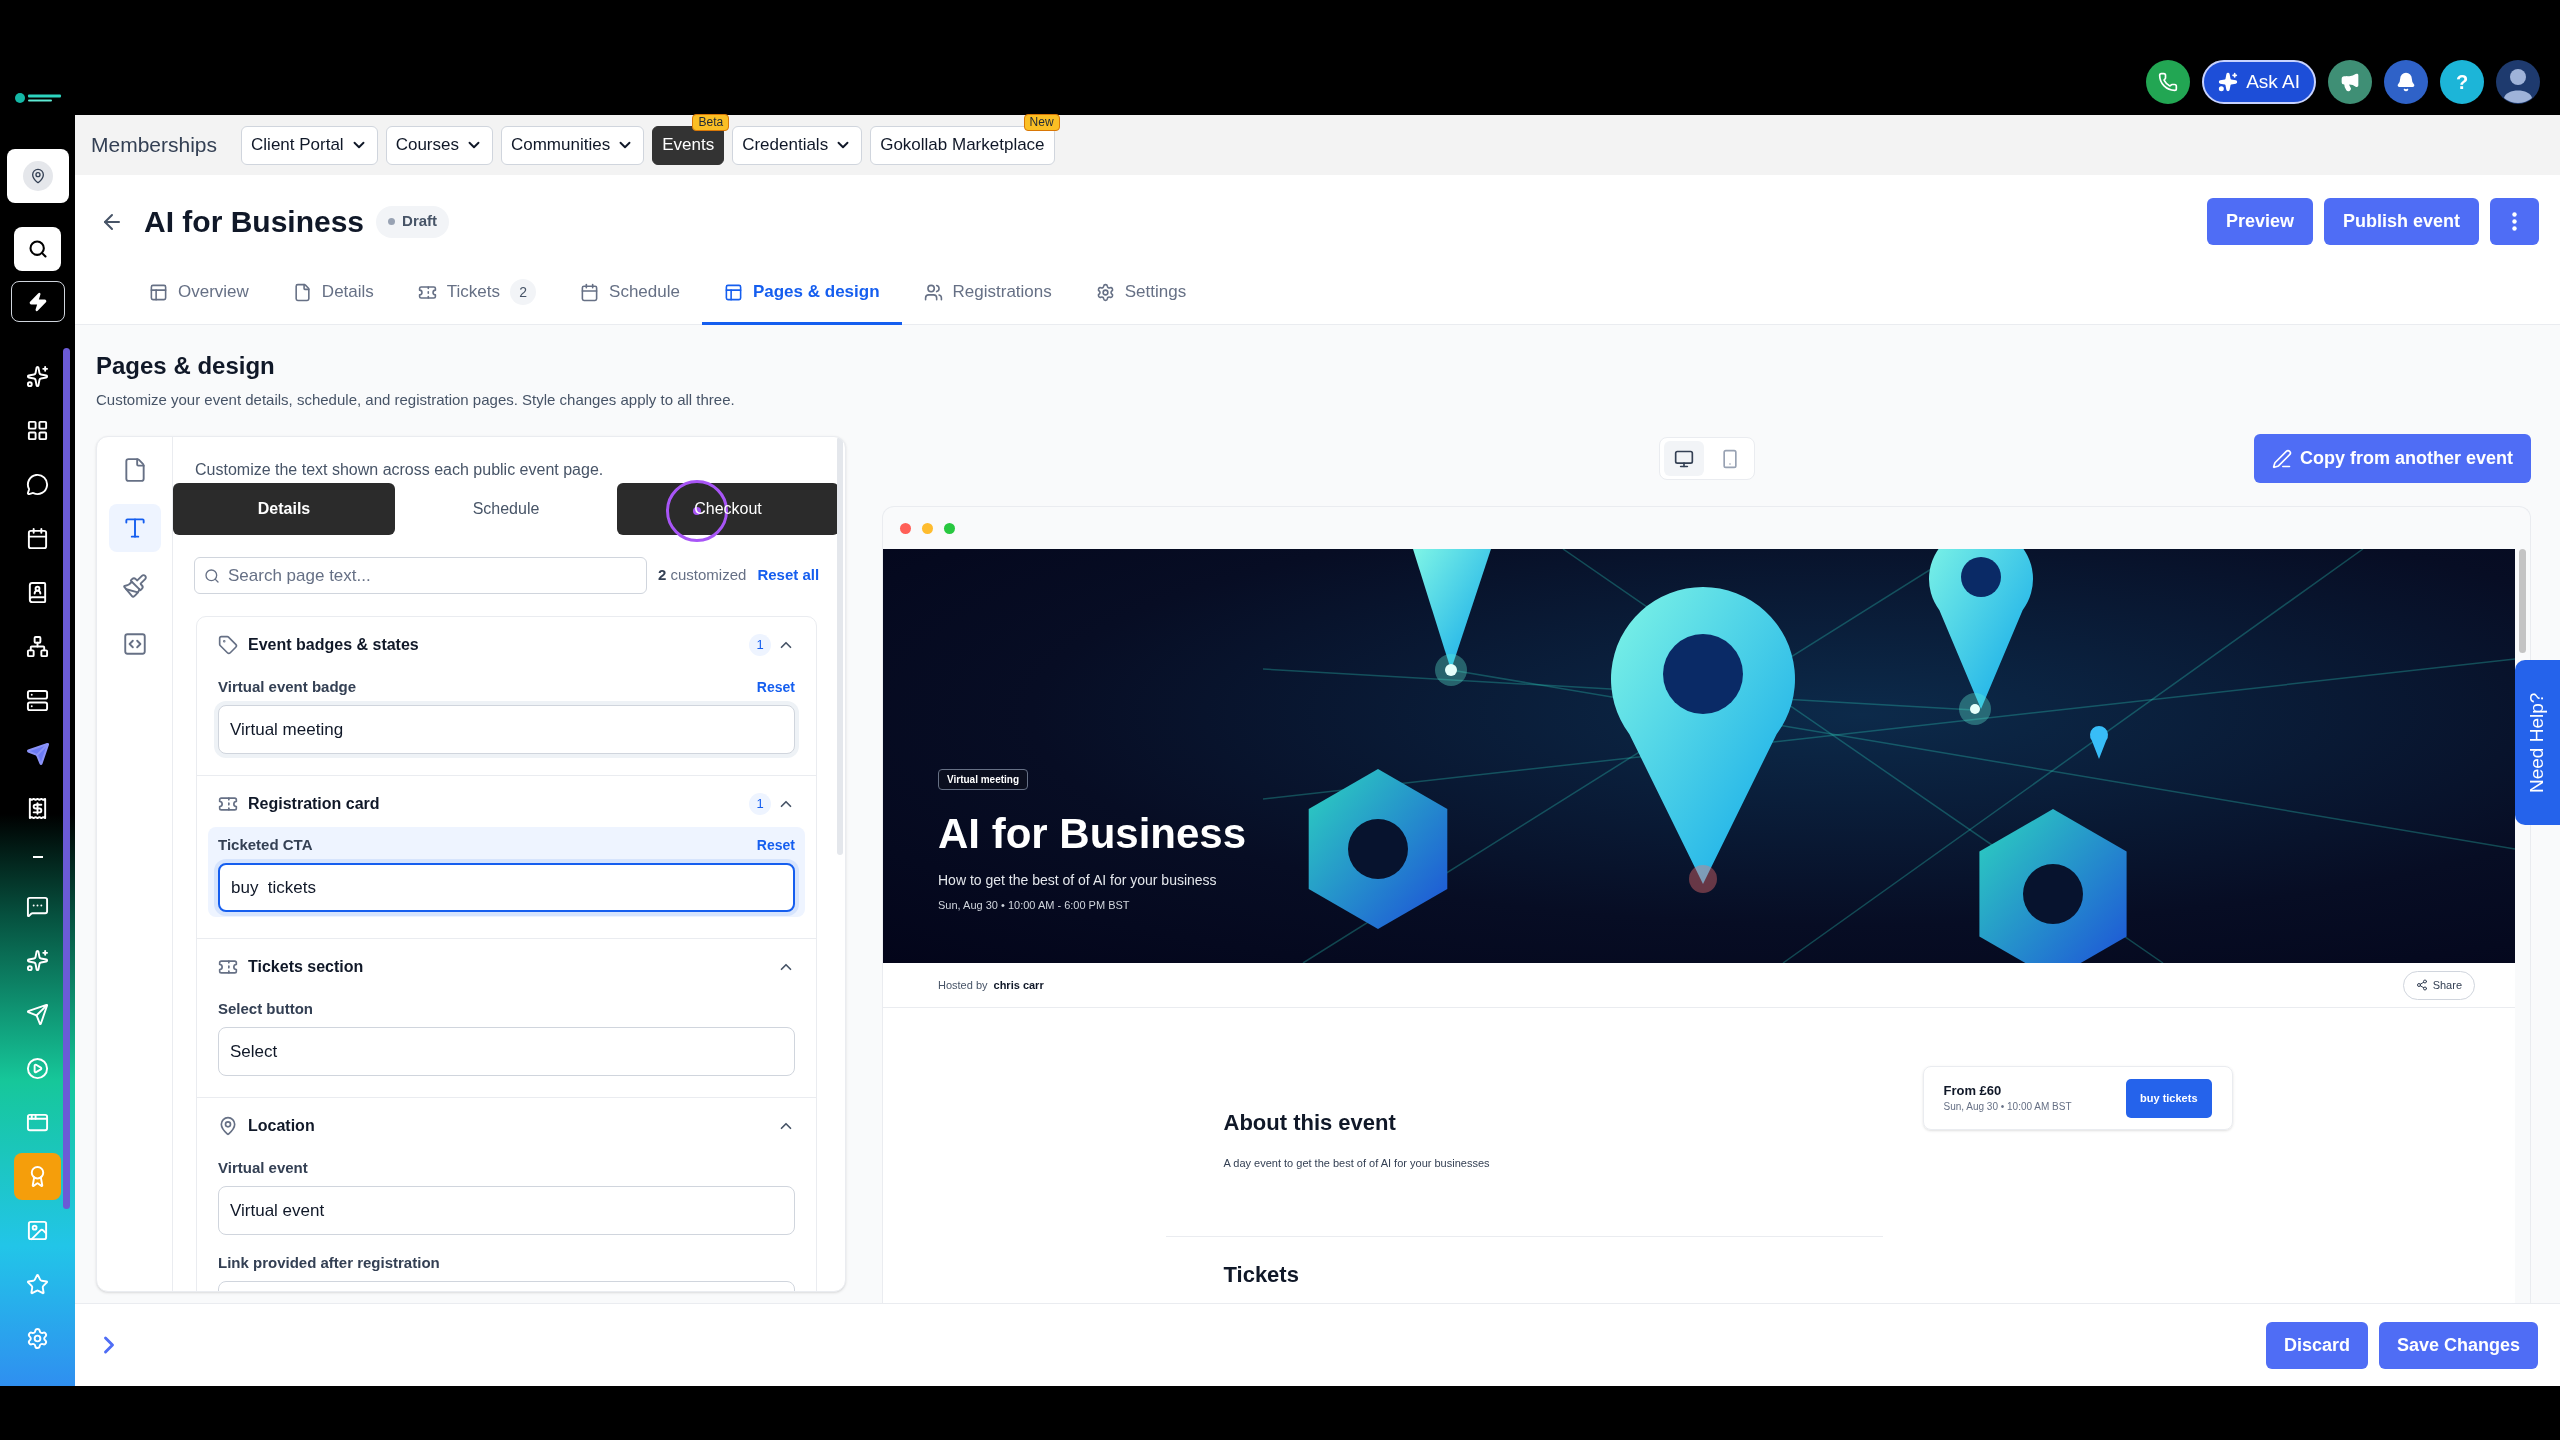 The image size is (2560, 1440). I want to click on ticket-datetime: Sun, Aug 30 • 10:00 AM BST, so click(2007, 1107).